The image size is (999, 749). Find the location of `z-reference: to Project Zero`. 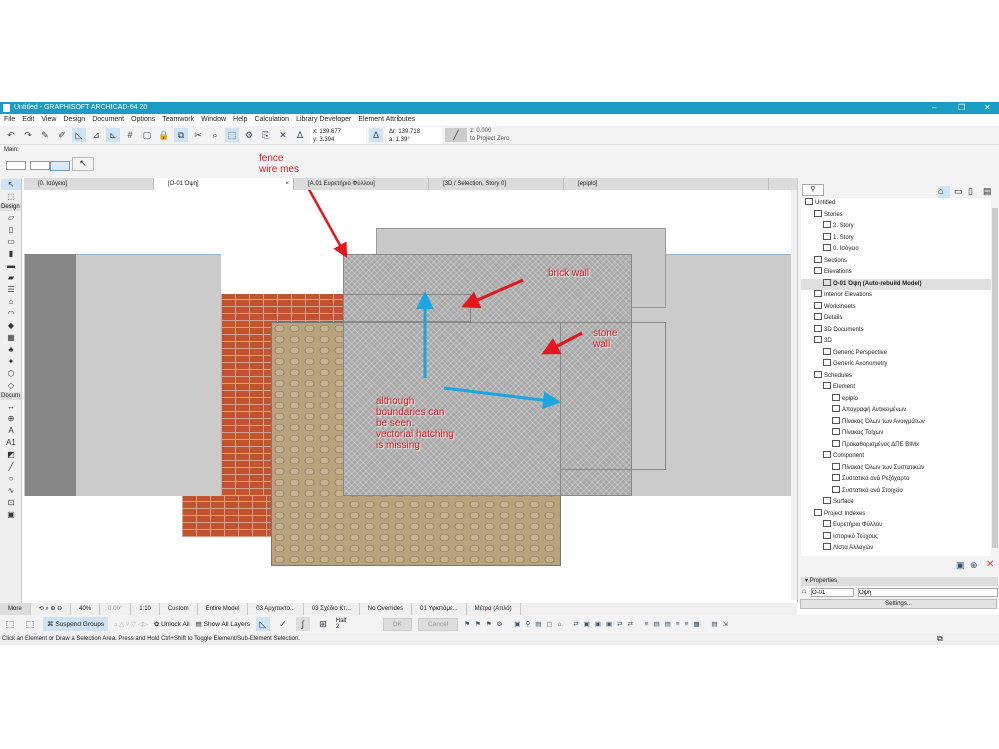

z-reference: to Project Zero is located at coordinates (505, 139).